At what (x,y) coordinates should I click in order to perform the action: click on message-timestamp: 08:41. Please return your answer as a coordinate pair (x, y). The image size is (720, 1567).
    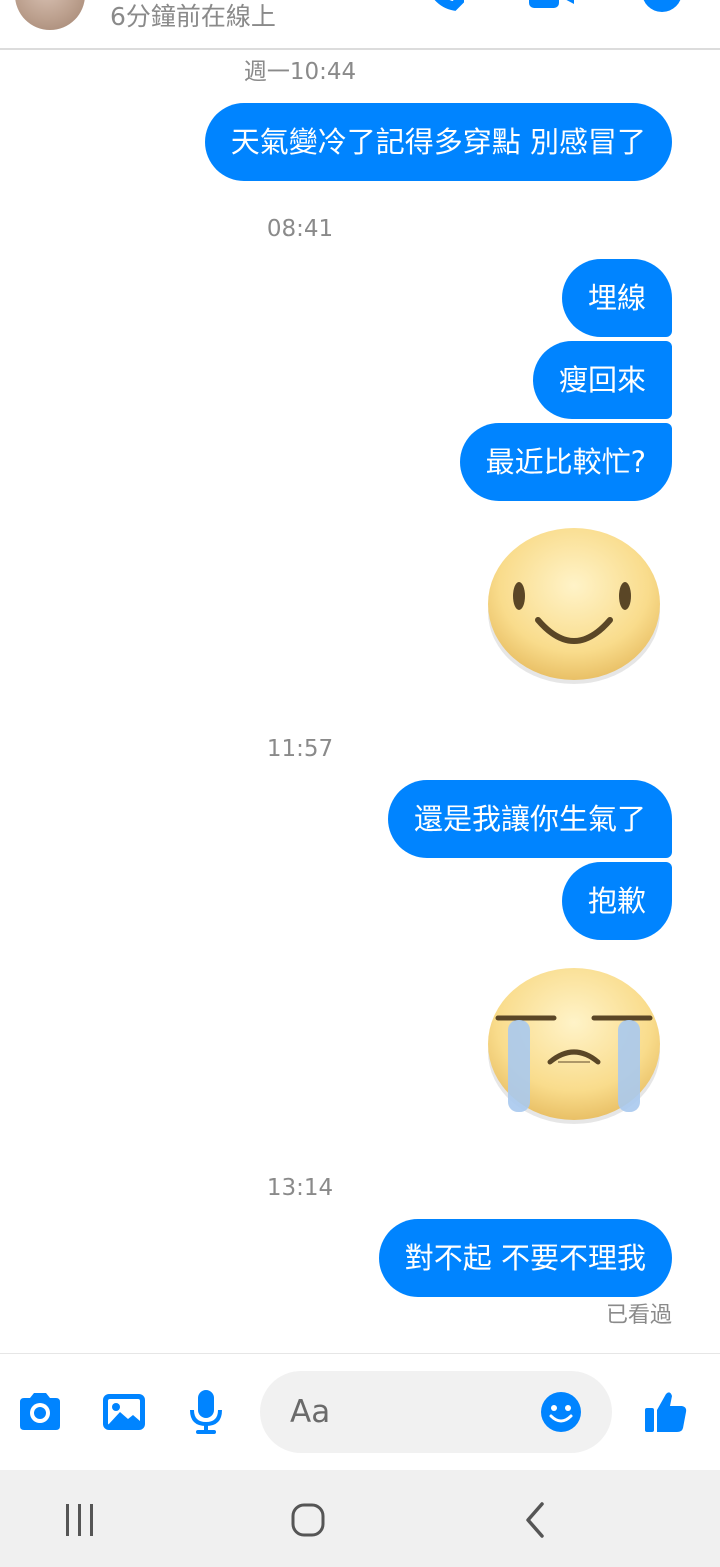
    Looking at the image, I should click on (300, 229).